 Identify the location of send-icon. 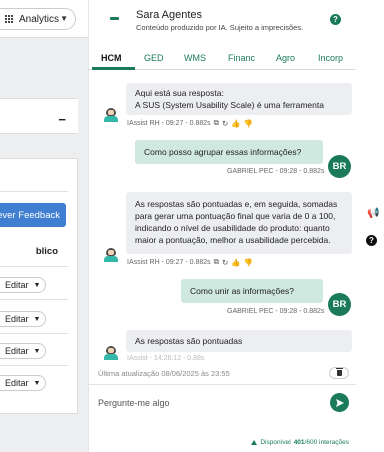
(339, 402).